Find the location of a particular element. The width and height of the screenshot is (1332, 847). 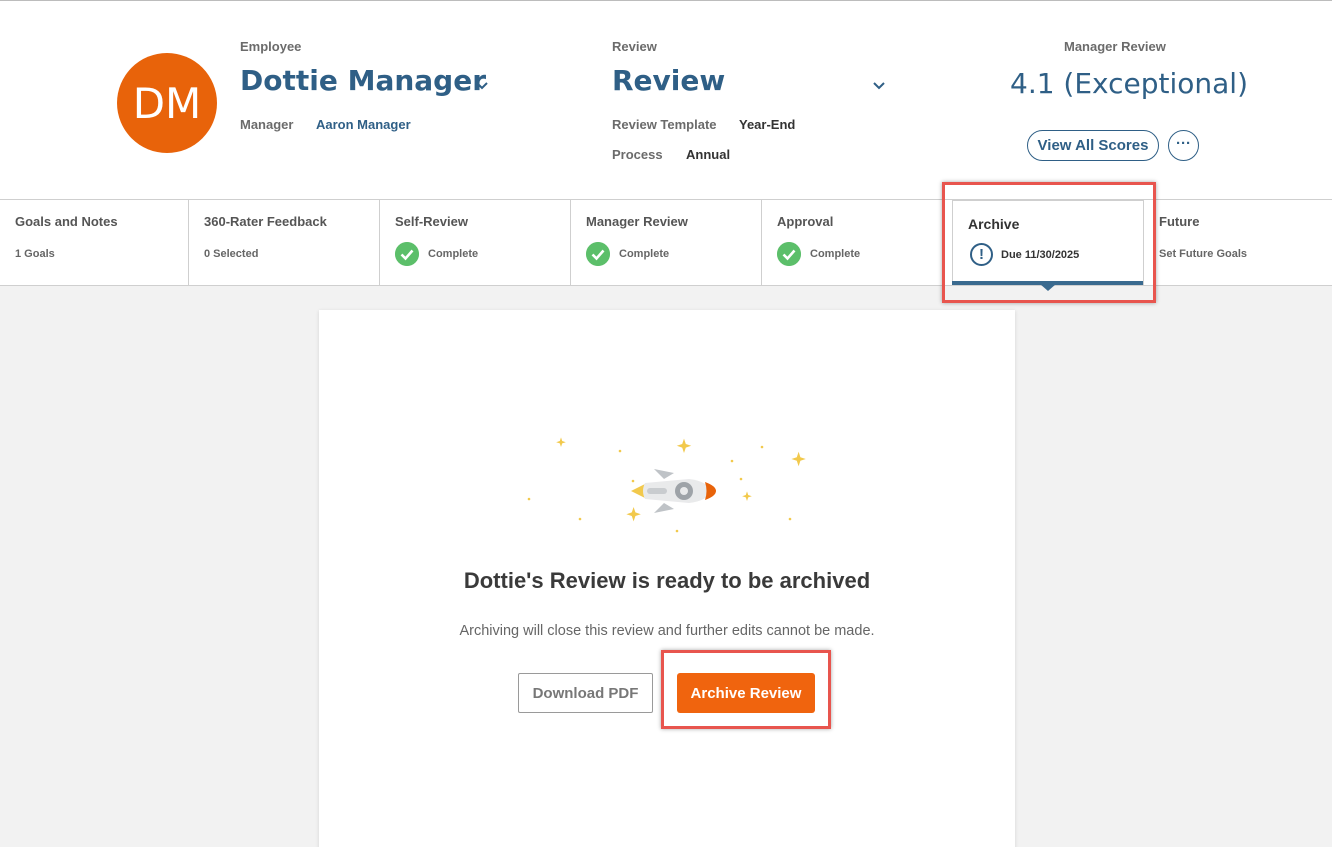

avatar: DM is located at coordinates (167, 103).